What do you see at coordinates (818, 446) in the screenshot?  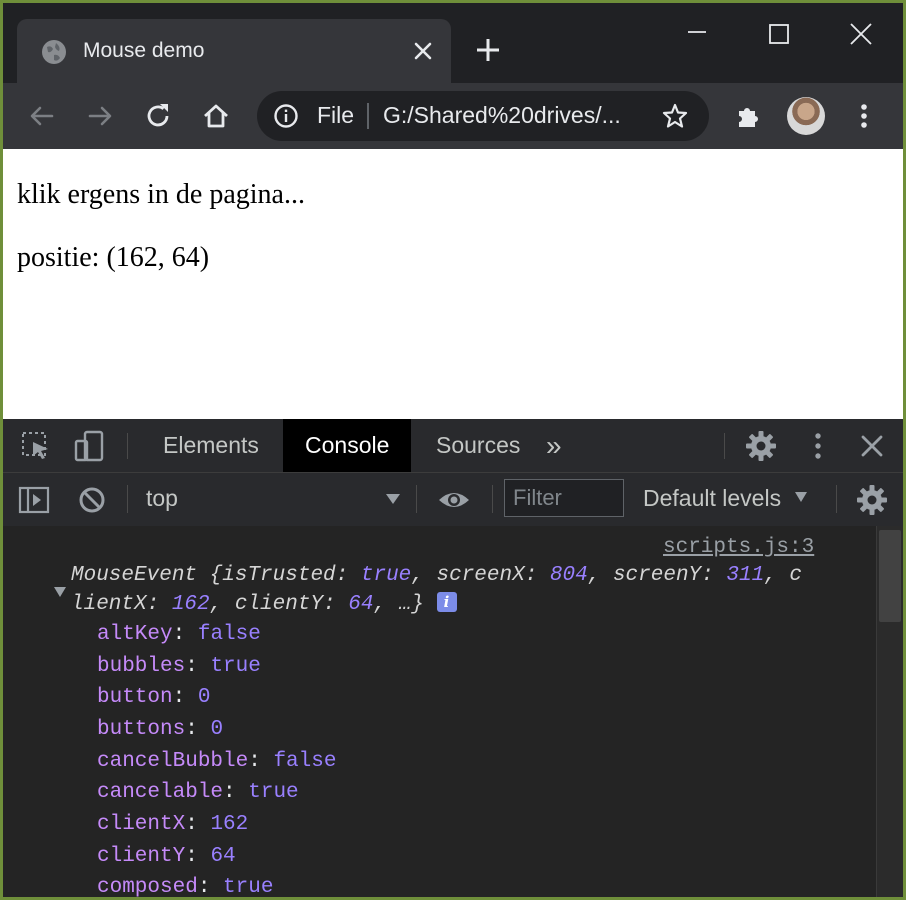 I see `devtools-menu-icon` at bounding box center [818, 446].